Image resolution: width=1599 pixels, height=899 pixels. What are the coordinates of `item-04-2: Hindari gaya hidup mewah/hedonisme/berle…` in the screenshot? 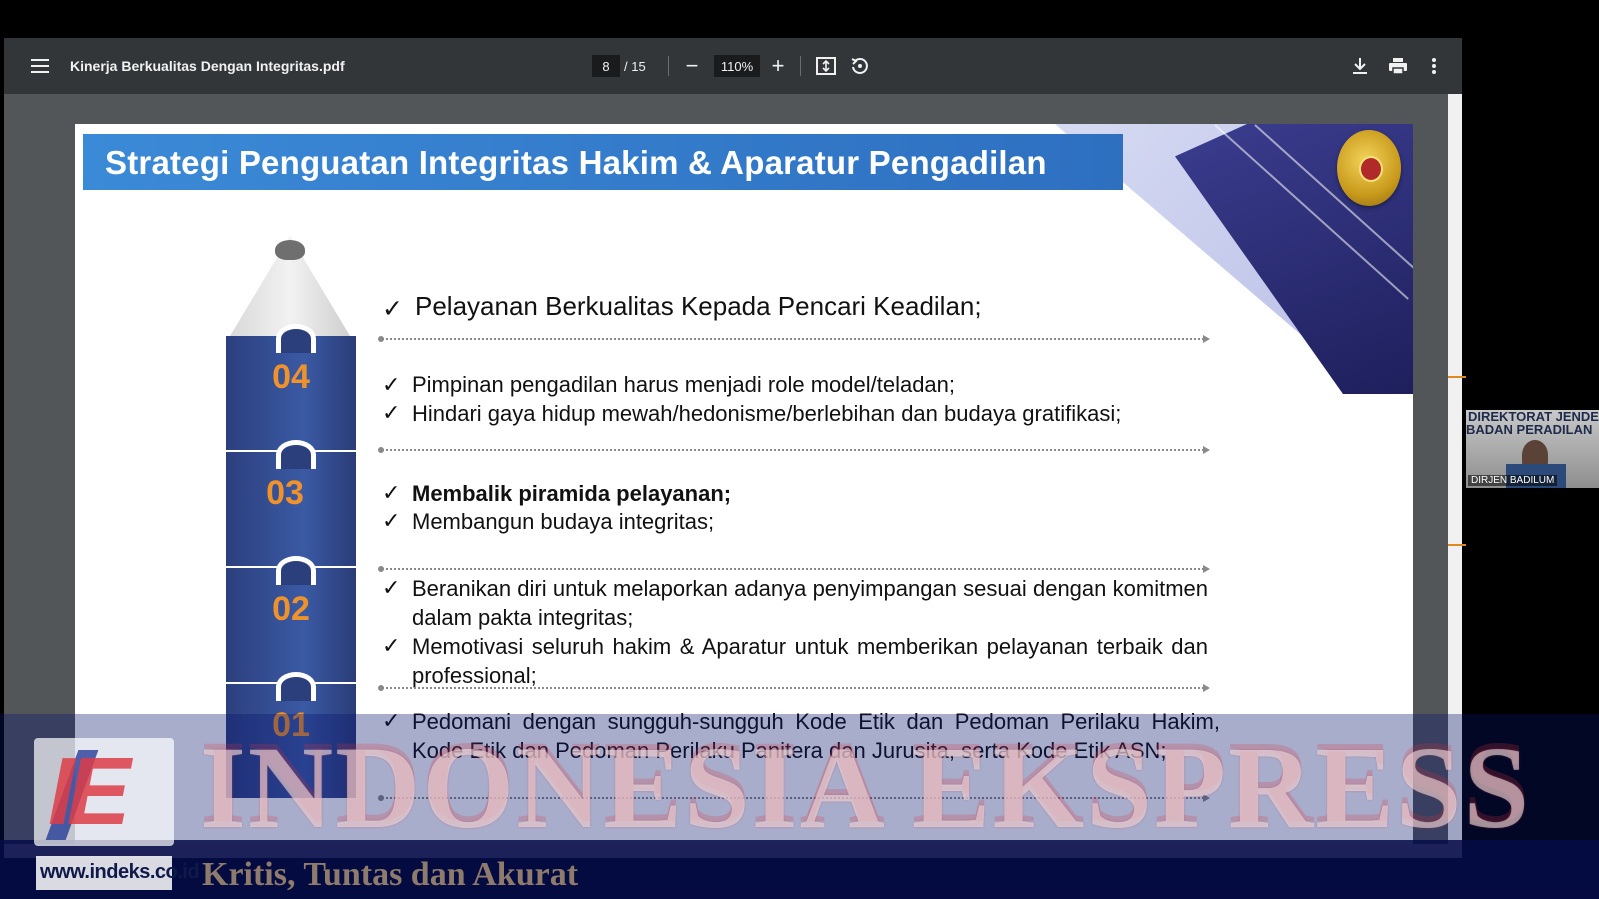 It's located at (767, 413).